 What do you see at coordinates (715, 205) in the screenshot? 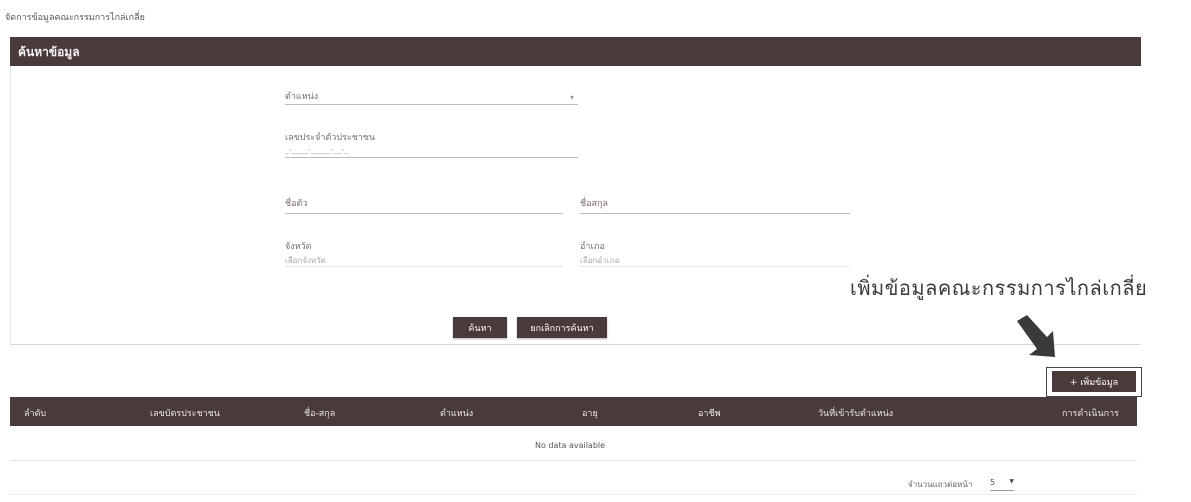
I see `lastname-field: ชื่อสกุล` at bounding box center [715, 205].